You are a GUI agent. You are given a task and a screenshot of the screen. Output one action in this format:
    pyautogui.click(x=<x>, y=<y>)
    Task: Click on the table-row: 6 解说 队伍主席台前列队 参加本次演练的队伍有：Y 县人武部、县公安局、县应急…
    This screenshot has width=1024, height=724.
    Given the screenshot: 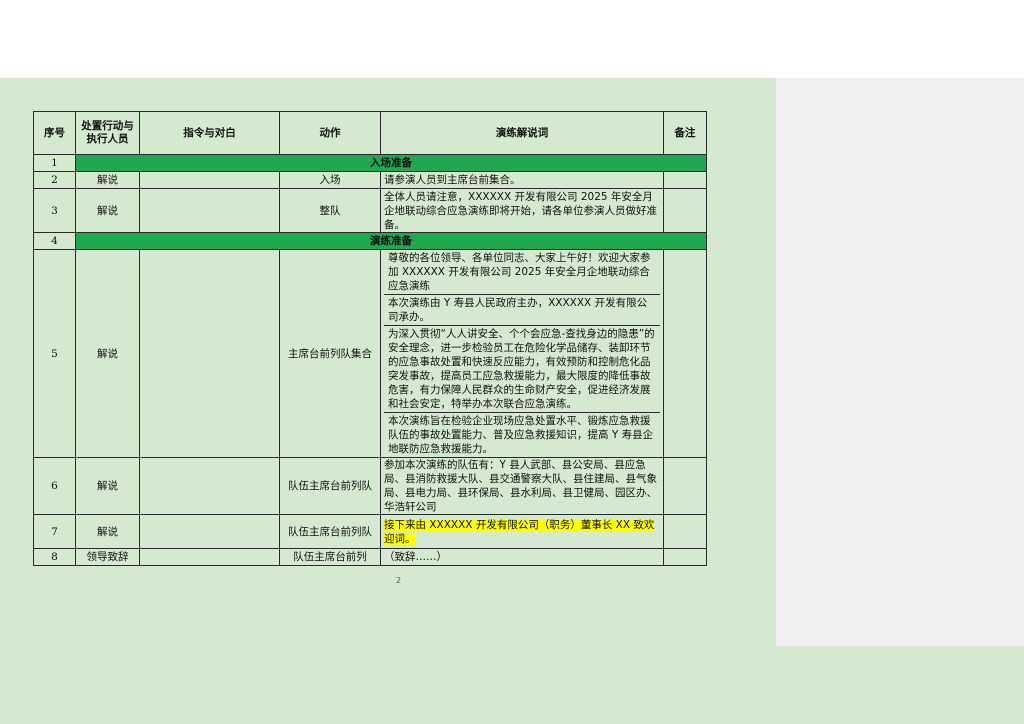 What is the action you would take?
    pyautogui.click(x=370, y=486)
    